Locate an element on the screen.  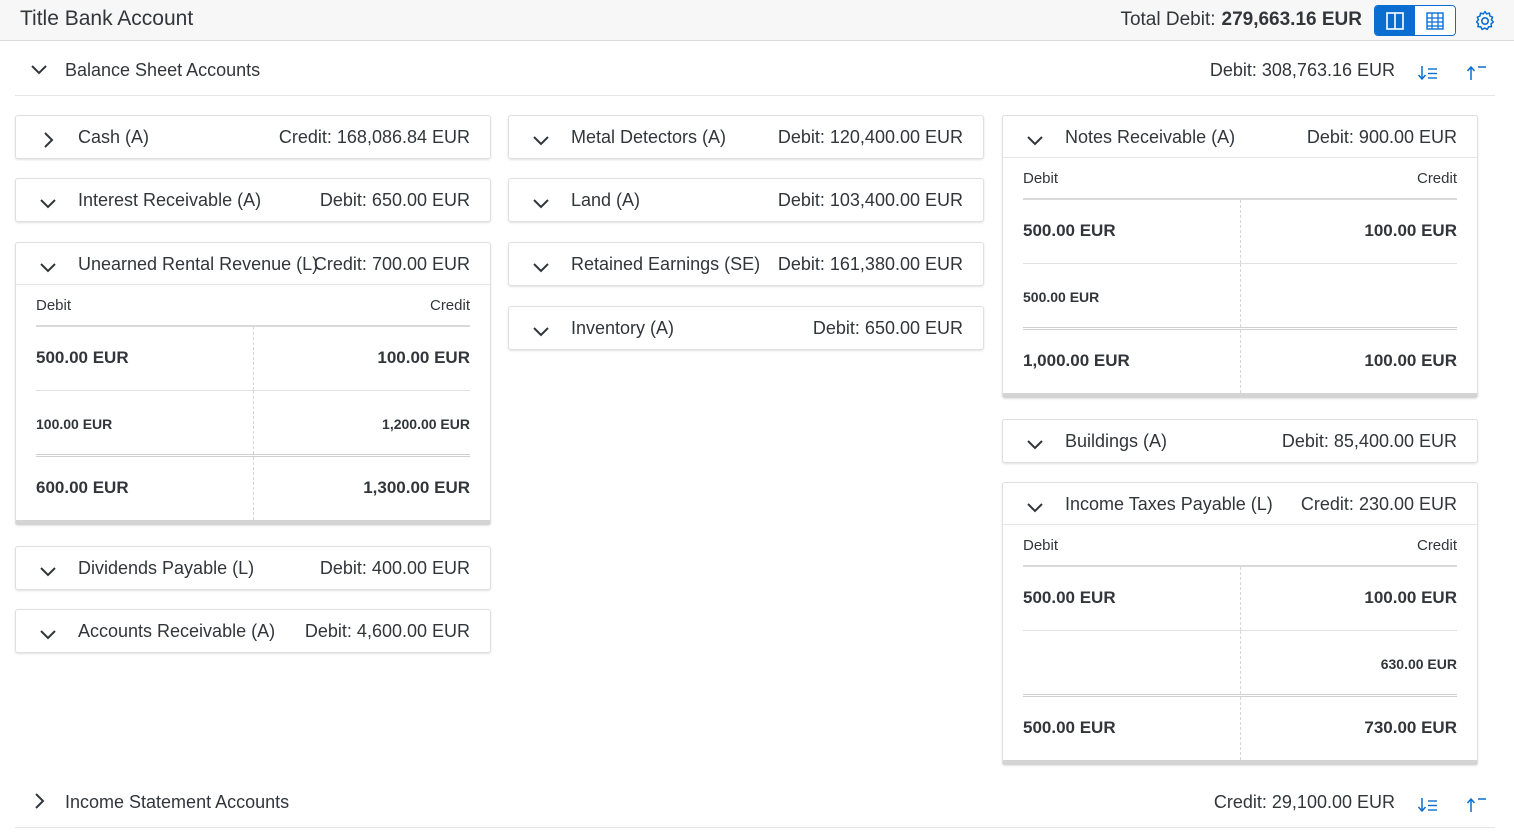
account-balance: Debit: 161,380.00 EUR is located at coordinates (870, 264).